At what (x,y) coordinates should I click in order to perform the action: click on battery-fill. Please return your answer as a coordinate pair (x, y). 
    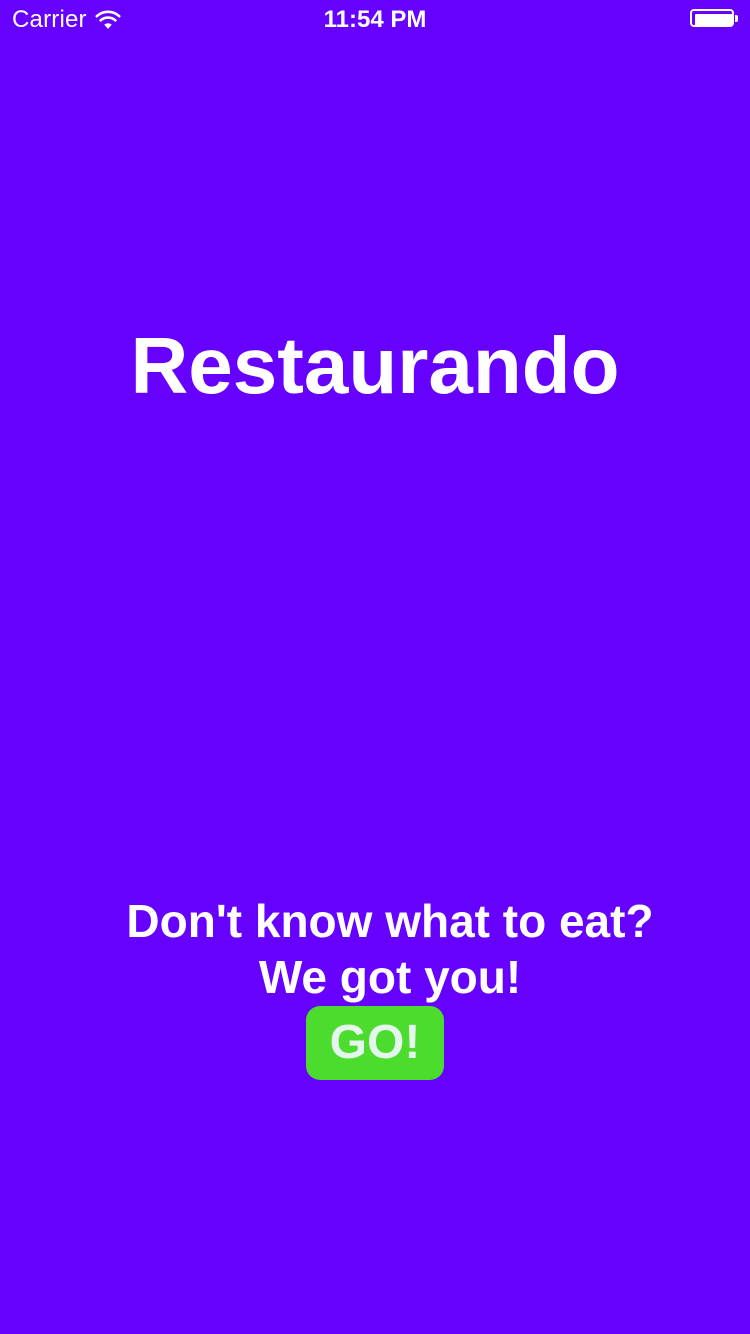
    Looking at the image, I should click on (714, 20).